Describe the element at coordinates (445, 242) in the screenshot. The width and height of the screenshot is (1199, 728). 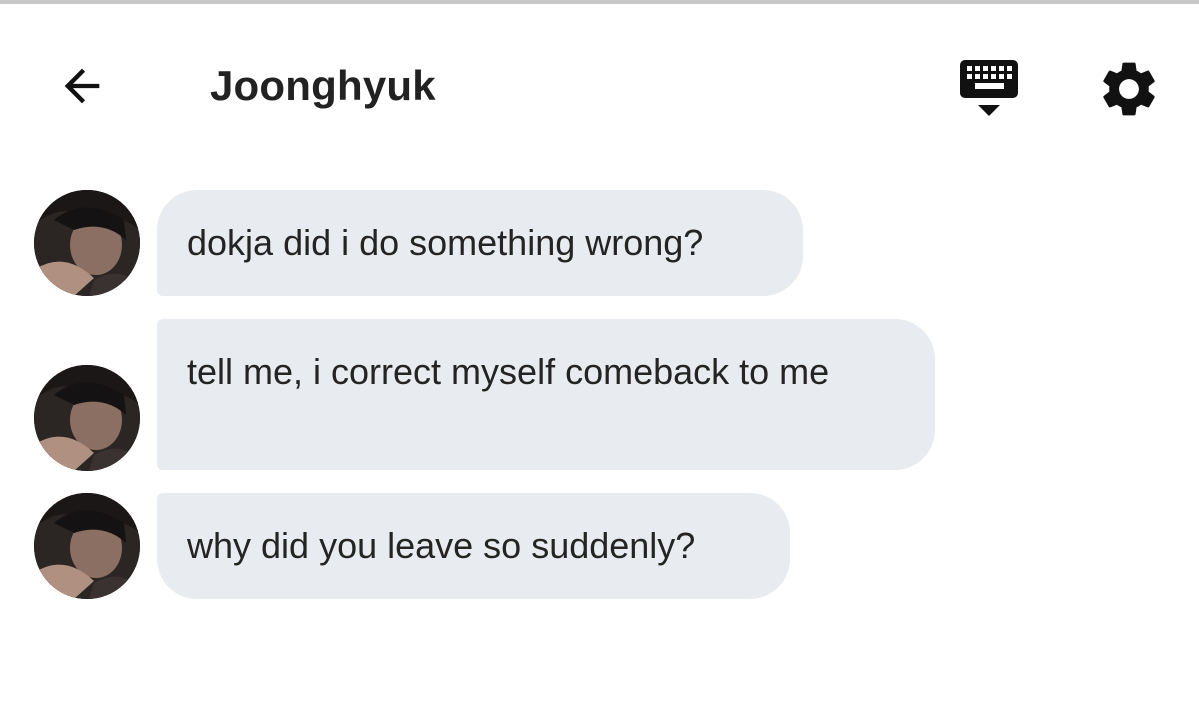
I see `message-text: dokja did i do something wrong?` at that location.